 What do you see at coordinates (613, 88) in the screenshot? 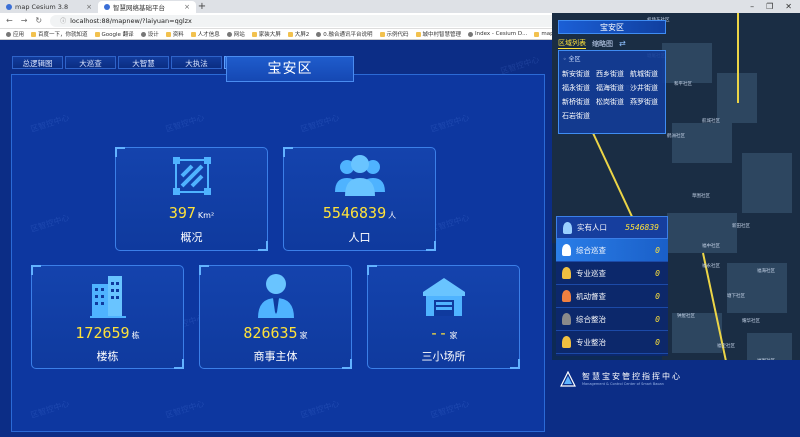
I see `street-item: 福海街道` at bounding box center [613, 88].